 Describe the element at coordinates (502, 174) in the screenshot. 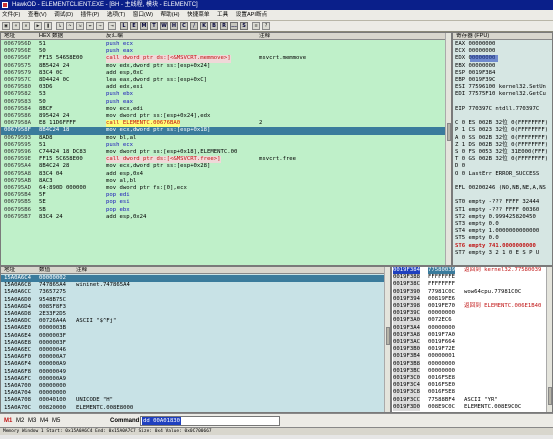

I see `register-line: O 0 LastErr ERROR_SUCCESS` at that location.